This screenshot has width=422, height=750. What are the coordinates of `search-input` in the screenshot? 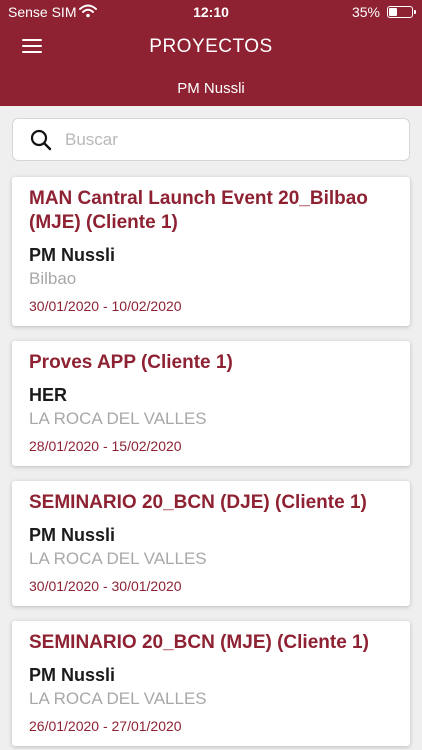 It's located at (230, 139).